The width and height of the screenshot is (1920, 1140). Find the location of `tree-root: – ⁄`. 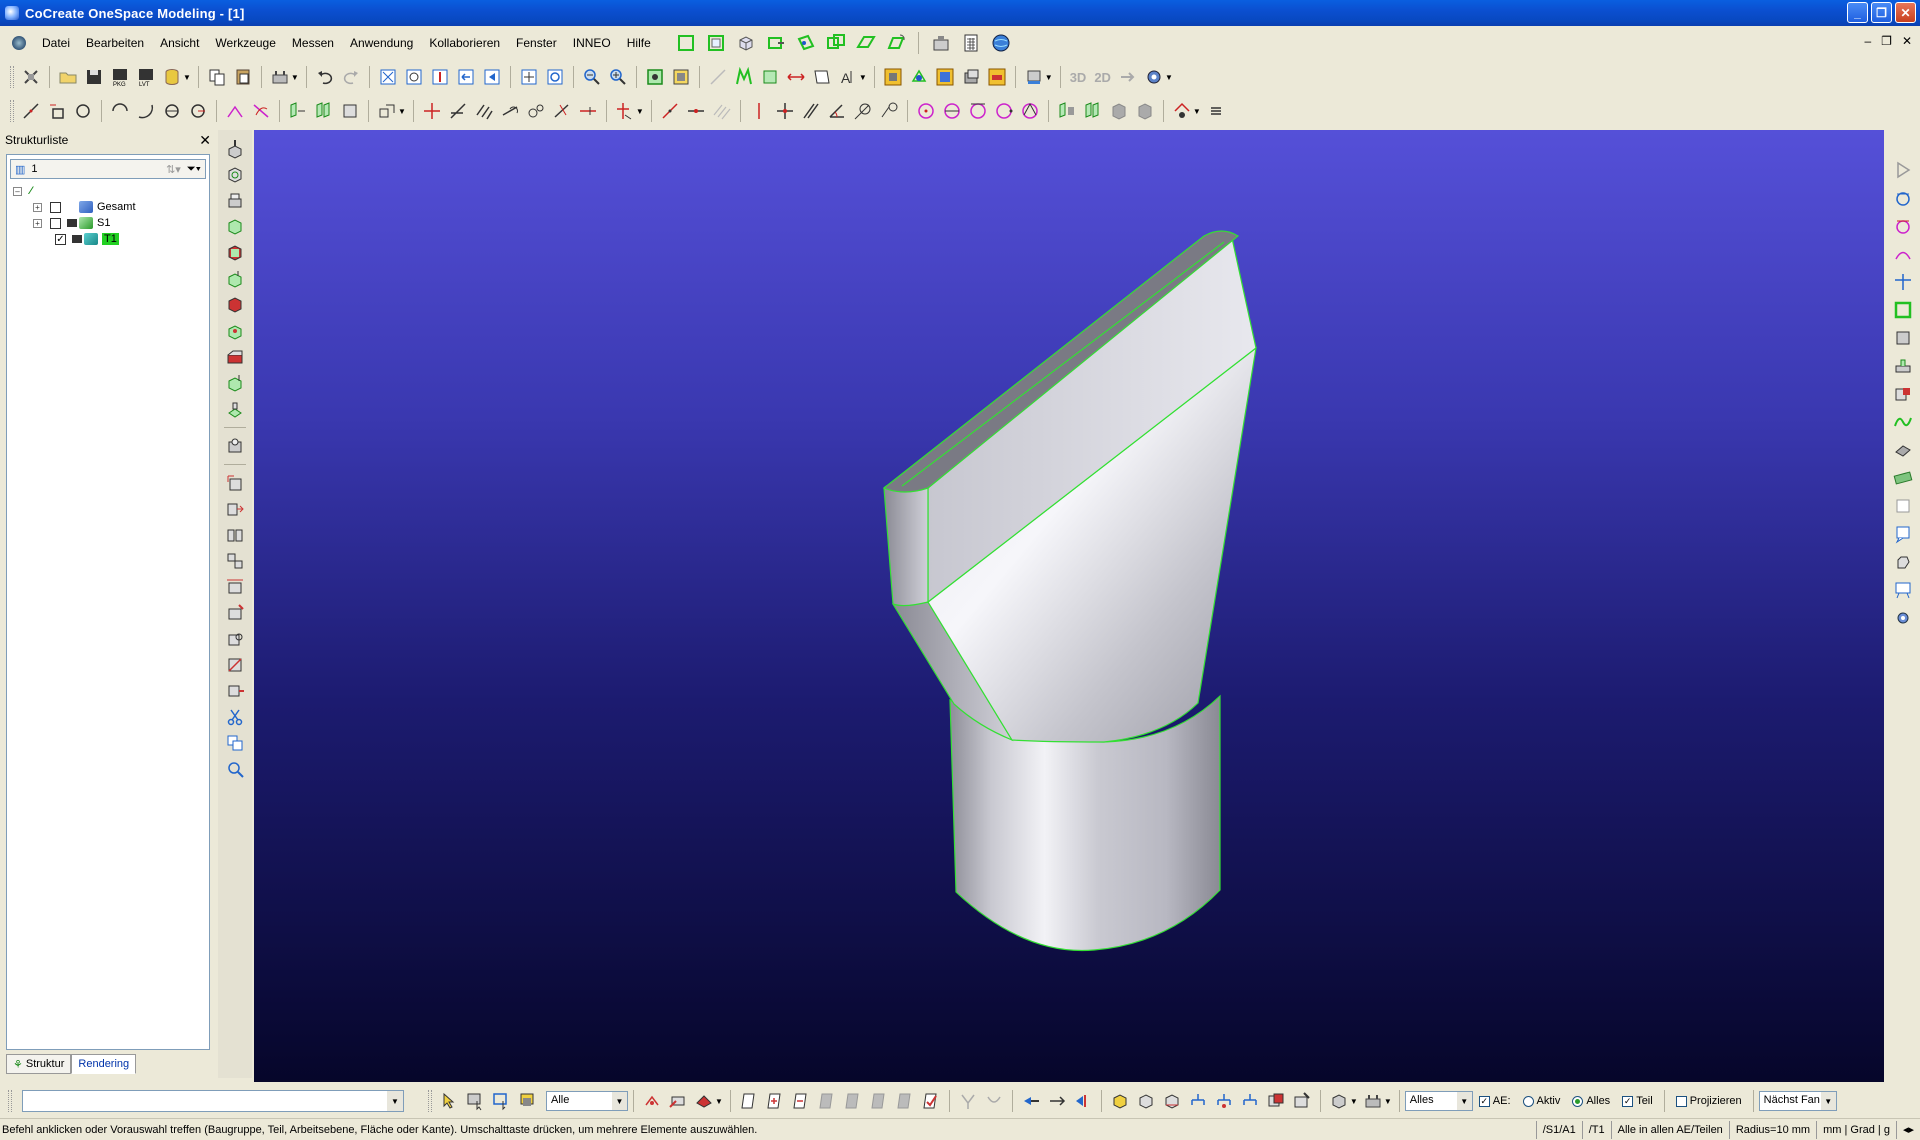

tree-root: – ⁄ is located at coordinates (108, 191).